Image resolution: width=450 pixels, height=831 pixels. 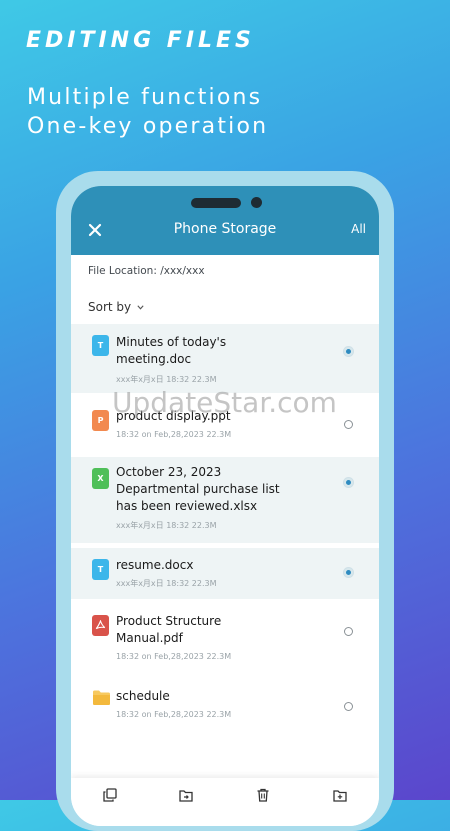 What do you see at coordinates (225, 802) in the screenshot?
I see `bottom-toolbar` at bounding box center [225, 802].